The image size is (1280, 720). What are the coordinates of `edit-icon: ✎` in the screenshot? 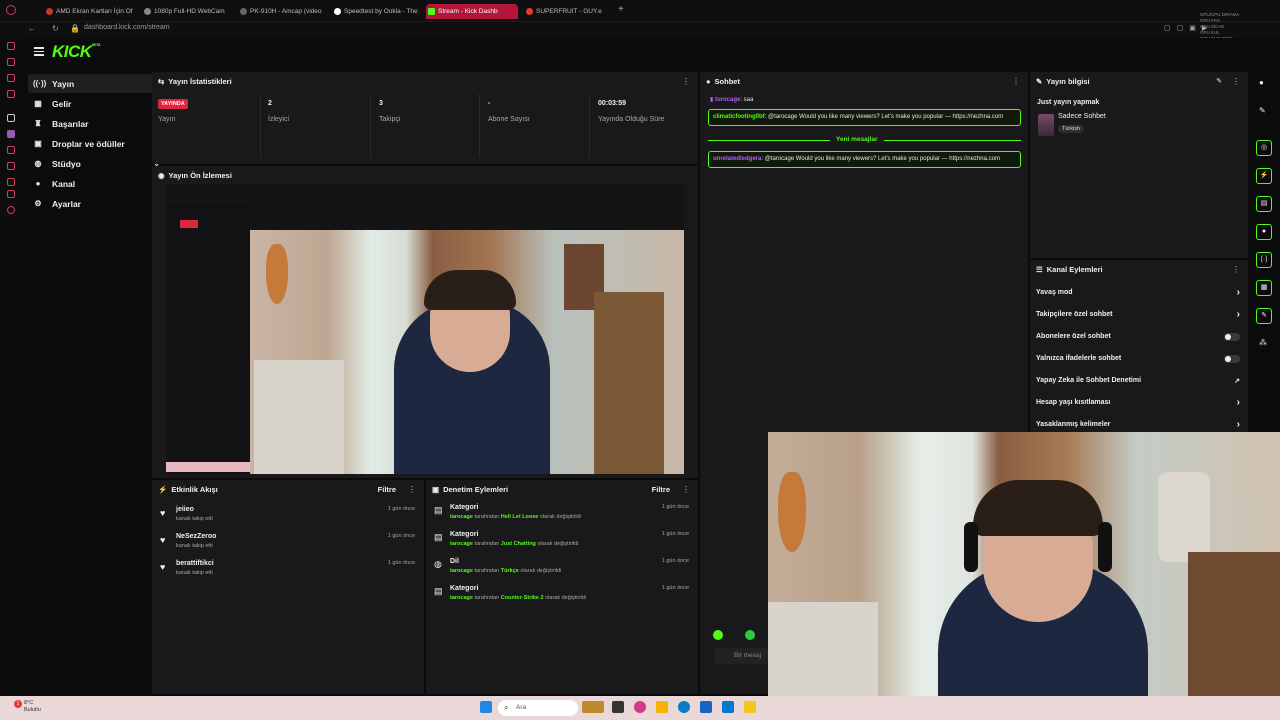 It's located at (1219, 81).